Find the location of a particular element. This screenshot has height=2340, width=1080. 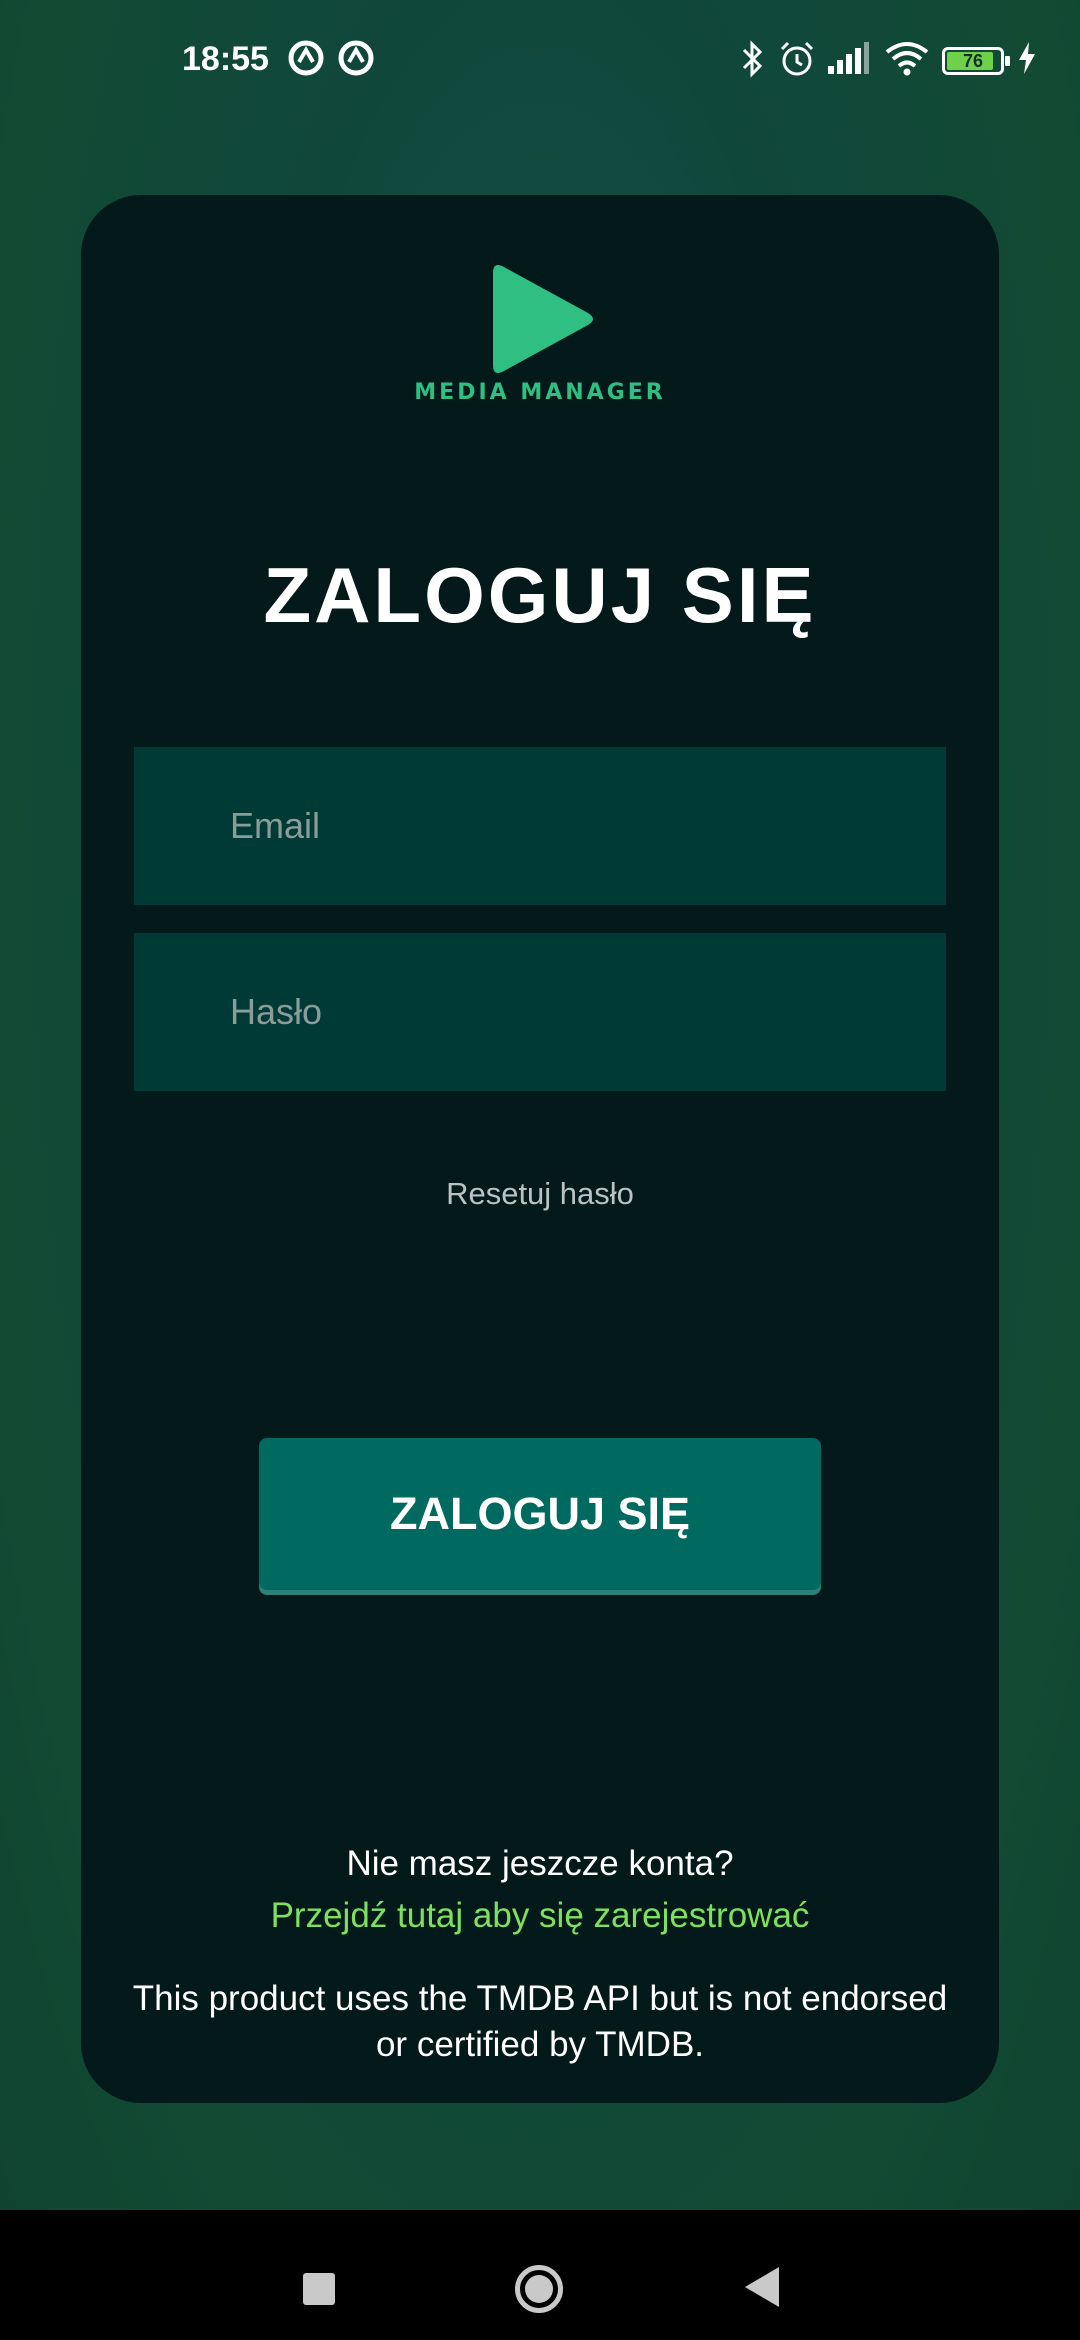

battery-level: 76 is located at coordinates (973, 61).